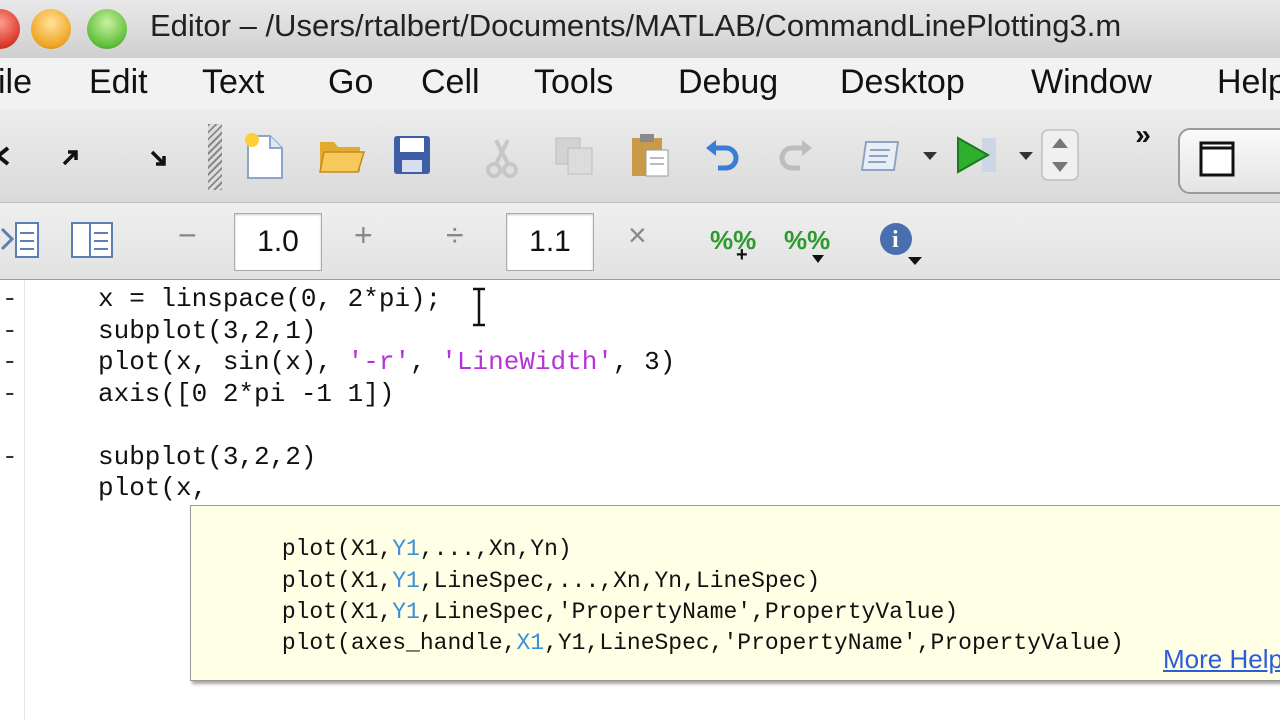 Image resolution: width=1280 pixels, height=720 pixels. I want to click on paste-icon, so click(649, 155).